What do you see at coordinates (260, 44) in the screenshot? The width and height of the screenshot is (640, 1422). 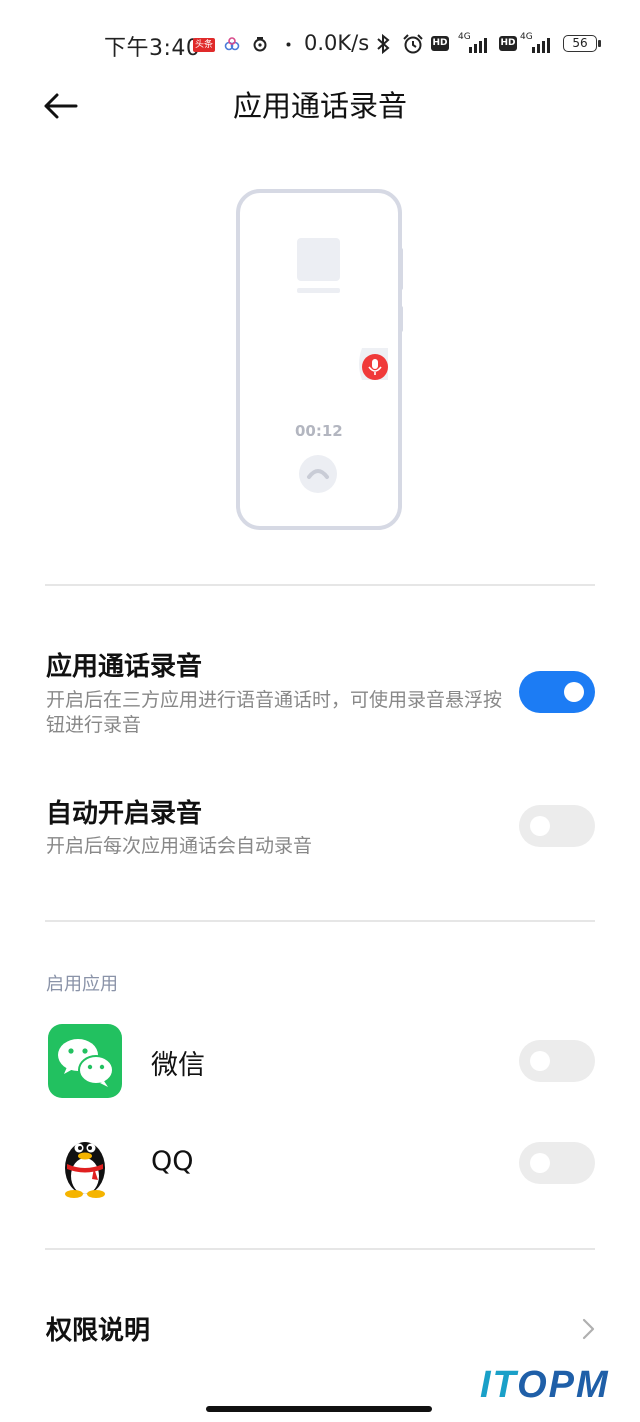 I see `timer-status-icon` at bounding box center [260, 44].